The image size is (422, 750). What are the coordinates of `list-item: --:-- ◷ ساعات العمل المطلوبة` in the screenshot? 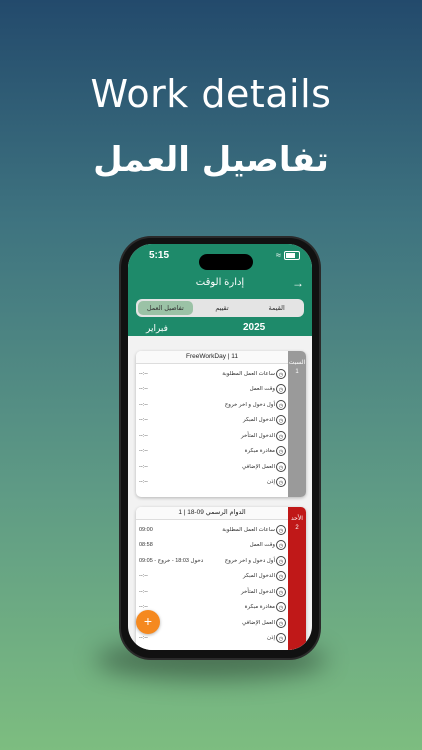 It's located at (212, 374).